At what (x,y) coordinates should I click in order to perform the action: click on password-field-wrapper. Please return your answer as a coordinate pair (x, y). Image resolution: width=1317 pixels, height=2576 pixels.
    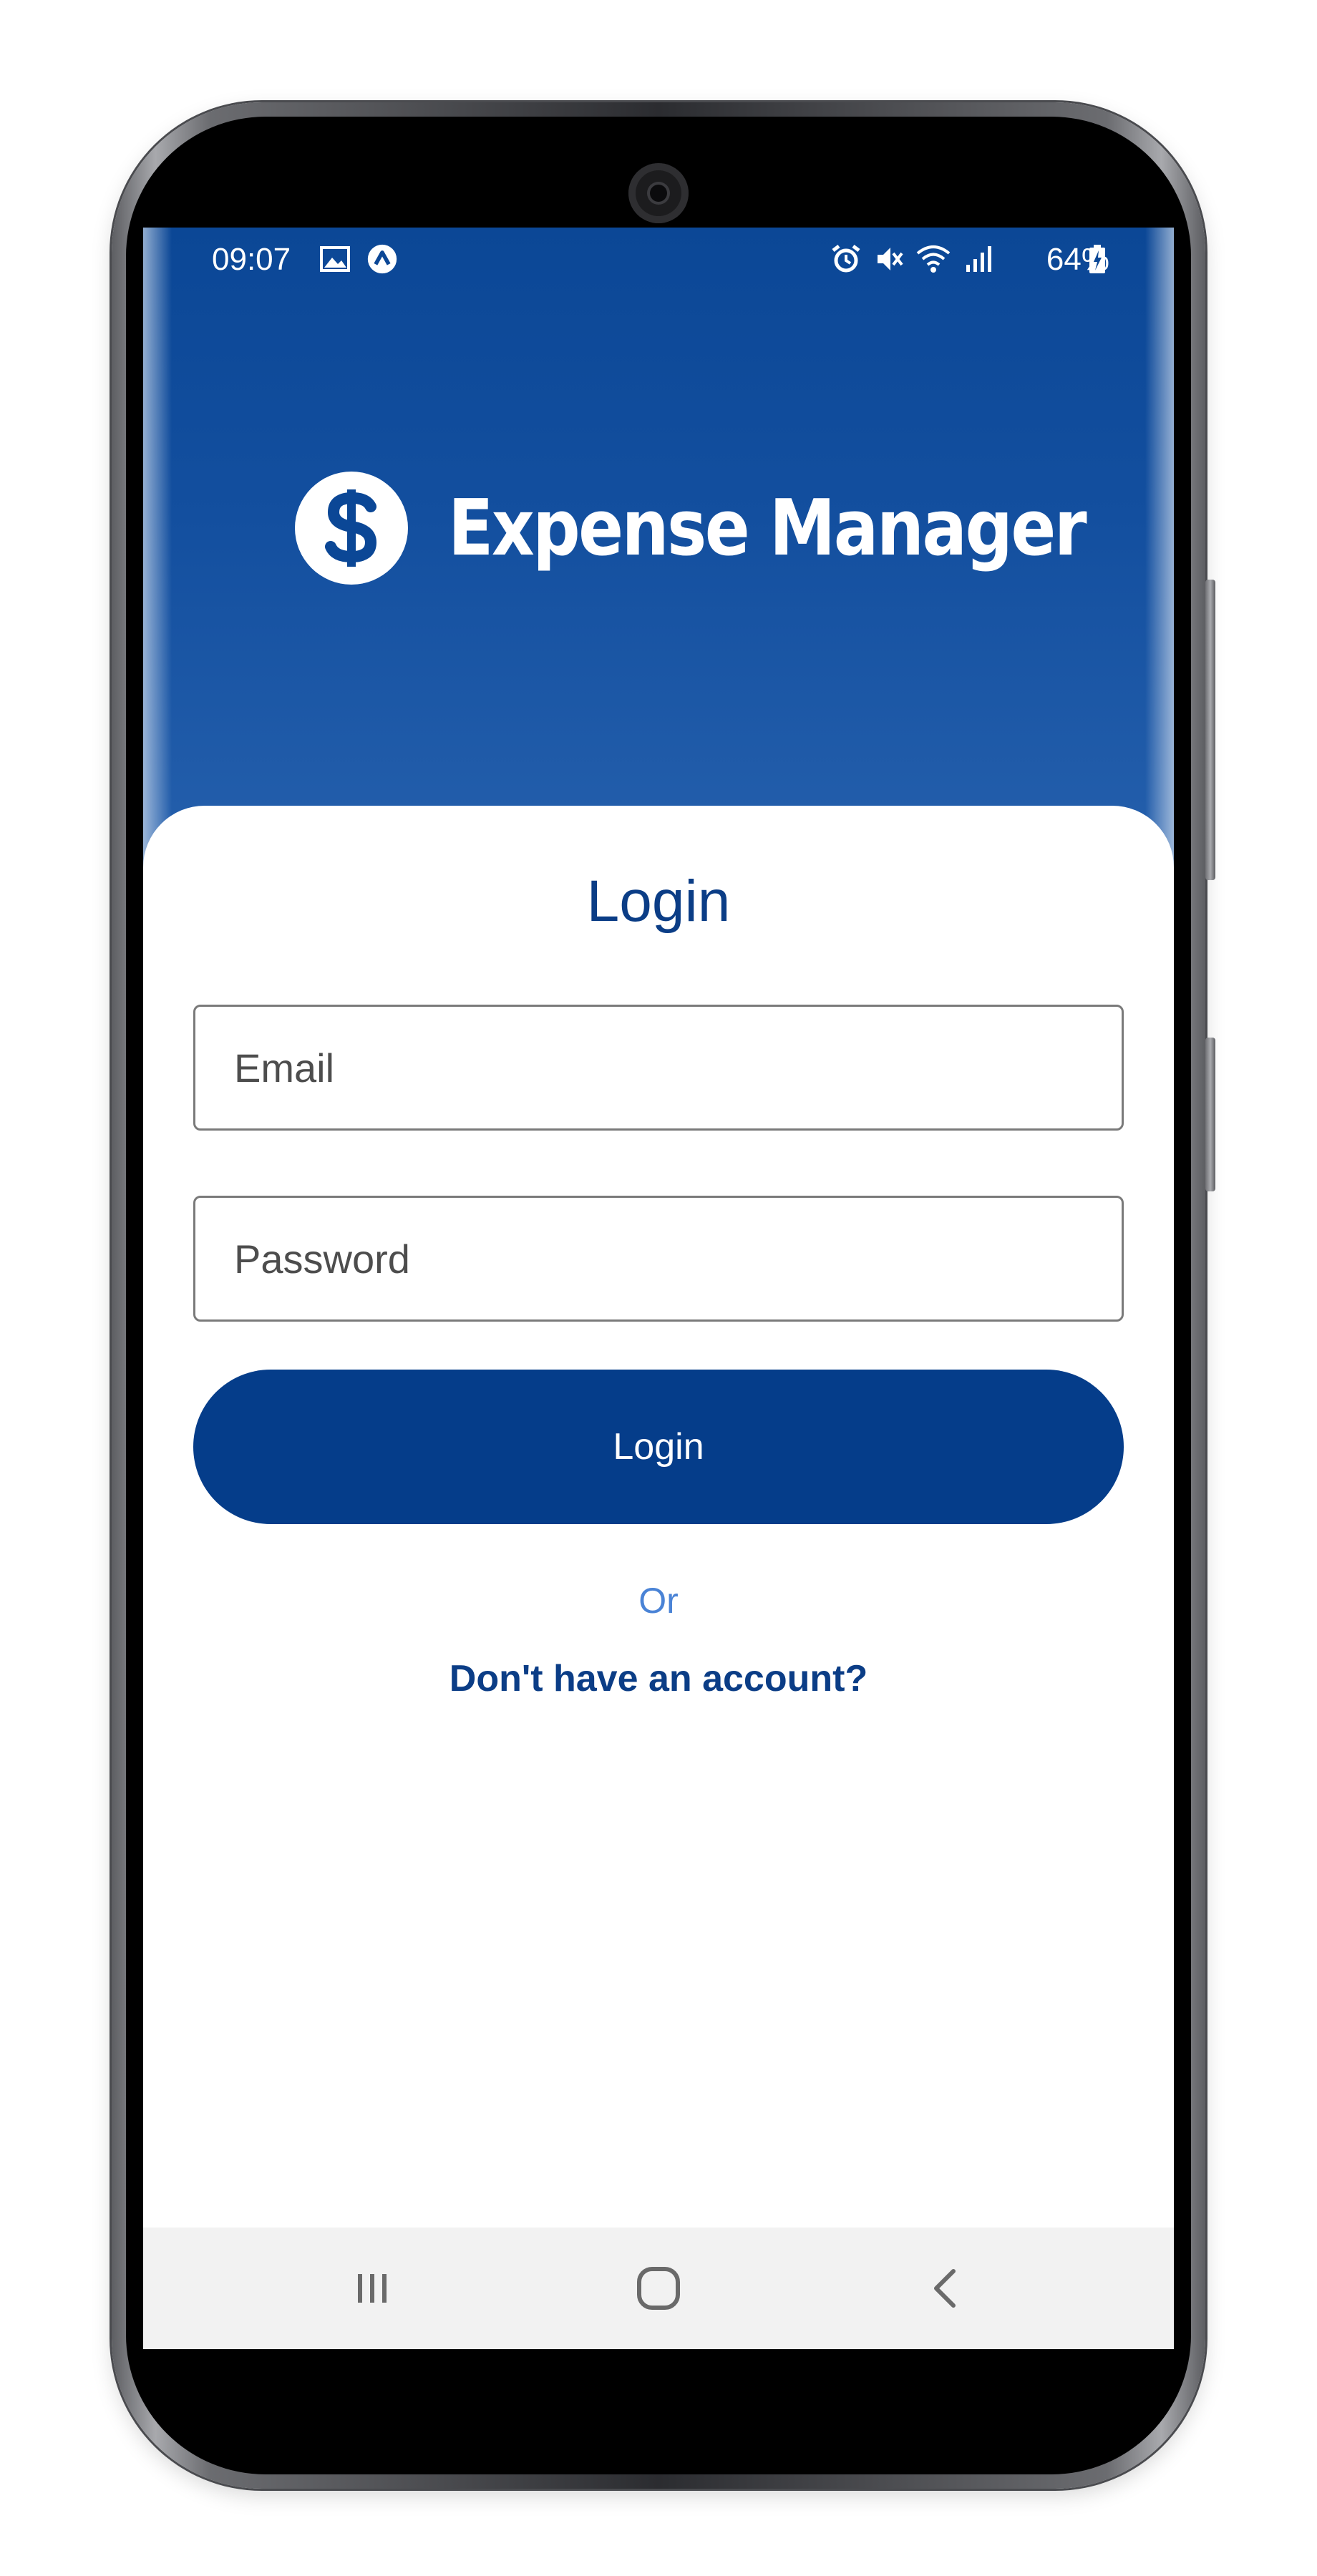
    Looking at the image, I should click on (658, 1259).